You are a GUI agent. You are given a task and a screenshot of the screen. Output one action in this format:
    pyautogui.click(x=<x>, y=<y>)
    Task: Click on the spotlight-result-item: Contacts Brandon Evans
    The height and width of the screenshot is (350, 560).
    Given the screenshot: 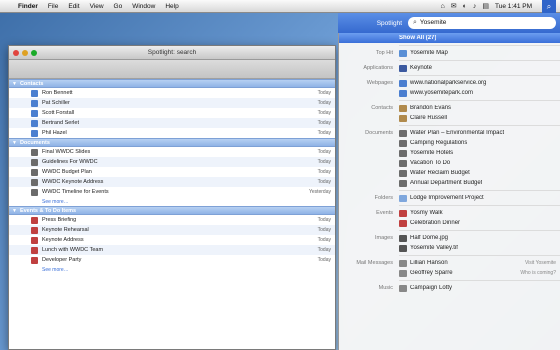 What is the action you would take?
    pyautogui.click(x=449, y=108)
    